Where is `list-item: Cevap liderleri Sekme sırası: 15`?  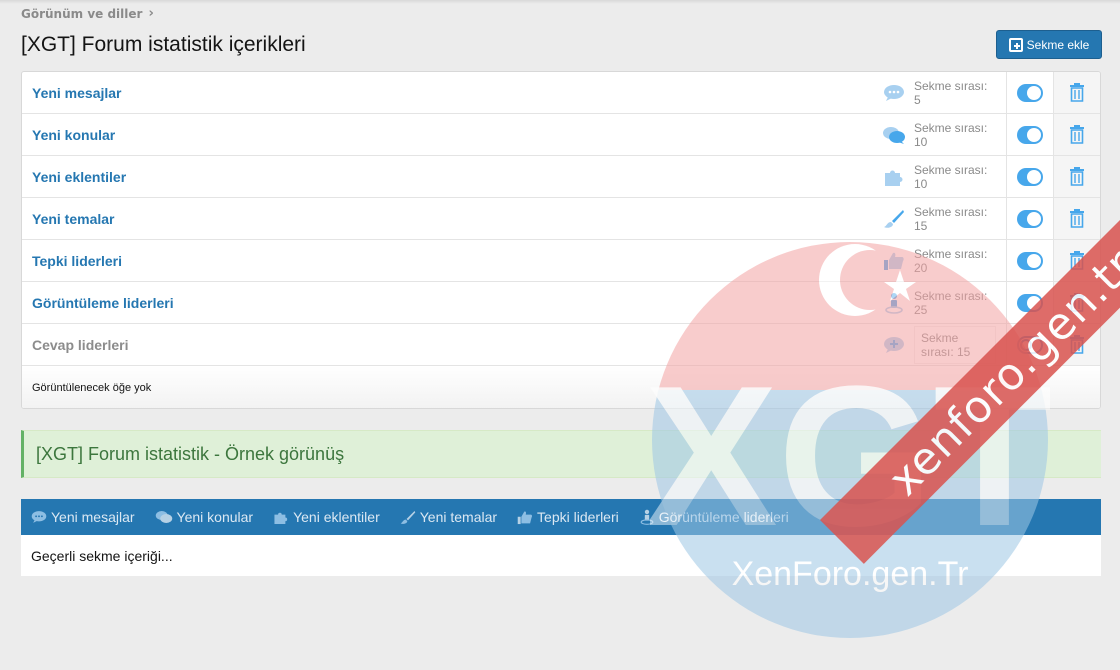
list-item: Cevap liderleri Sekme sırası: 15 is located at coordinates (561, 345).